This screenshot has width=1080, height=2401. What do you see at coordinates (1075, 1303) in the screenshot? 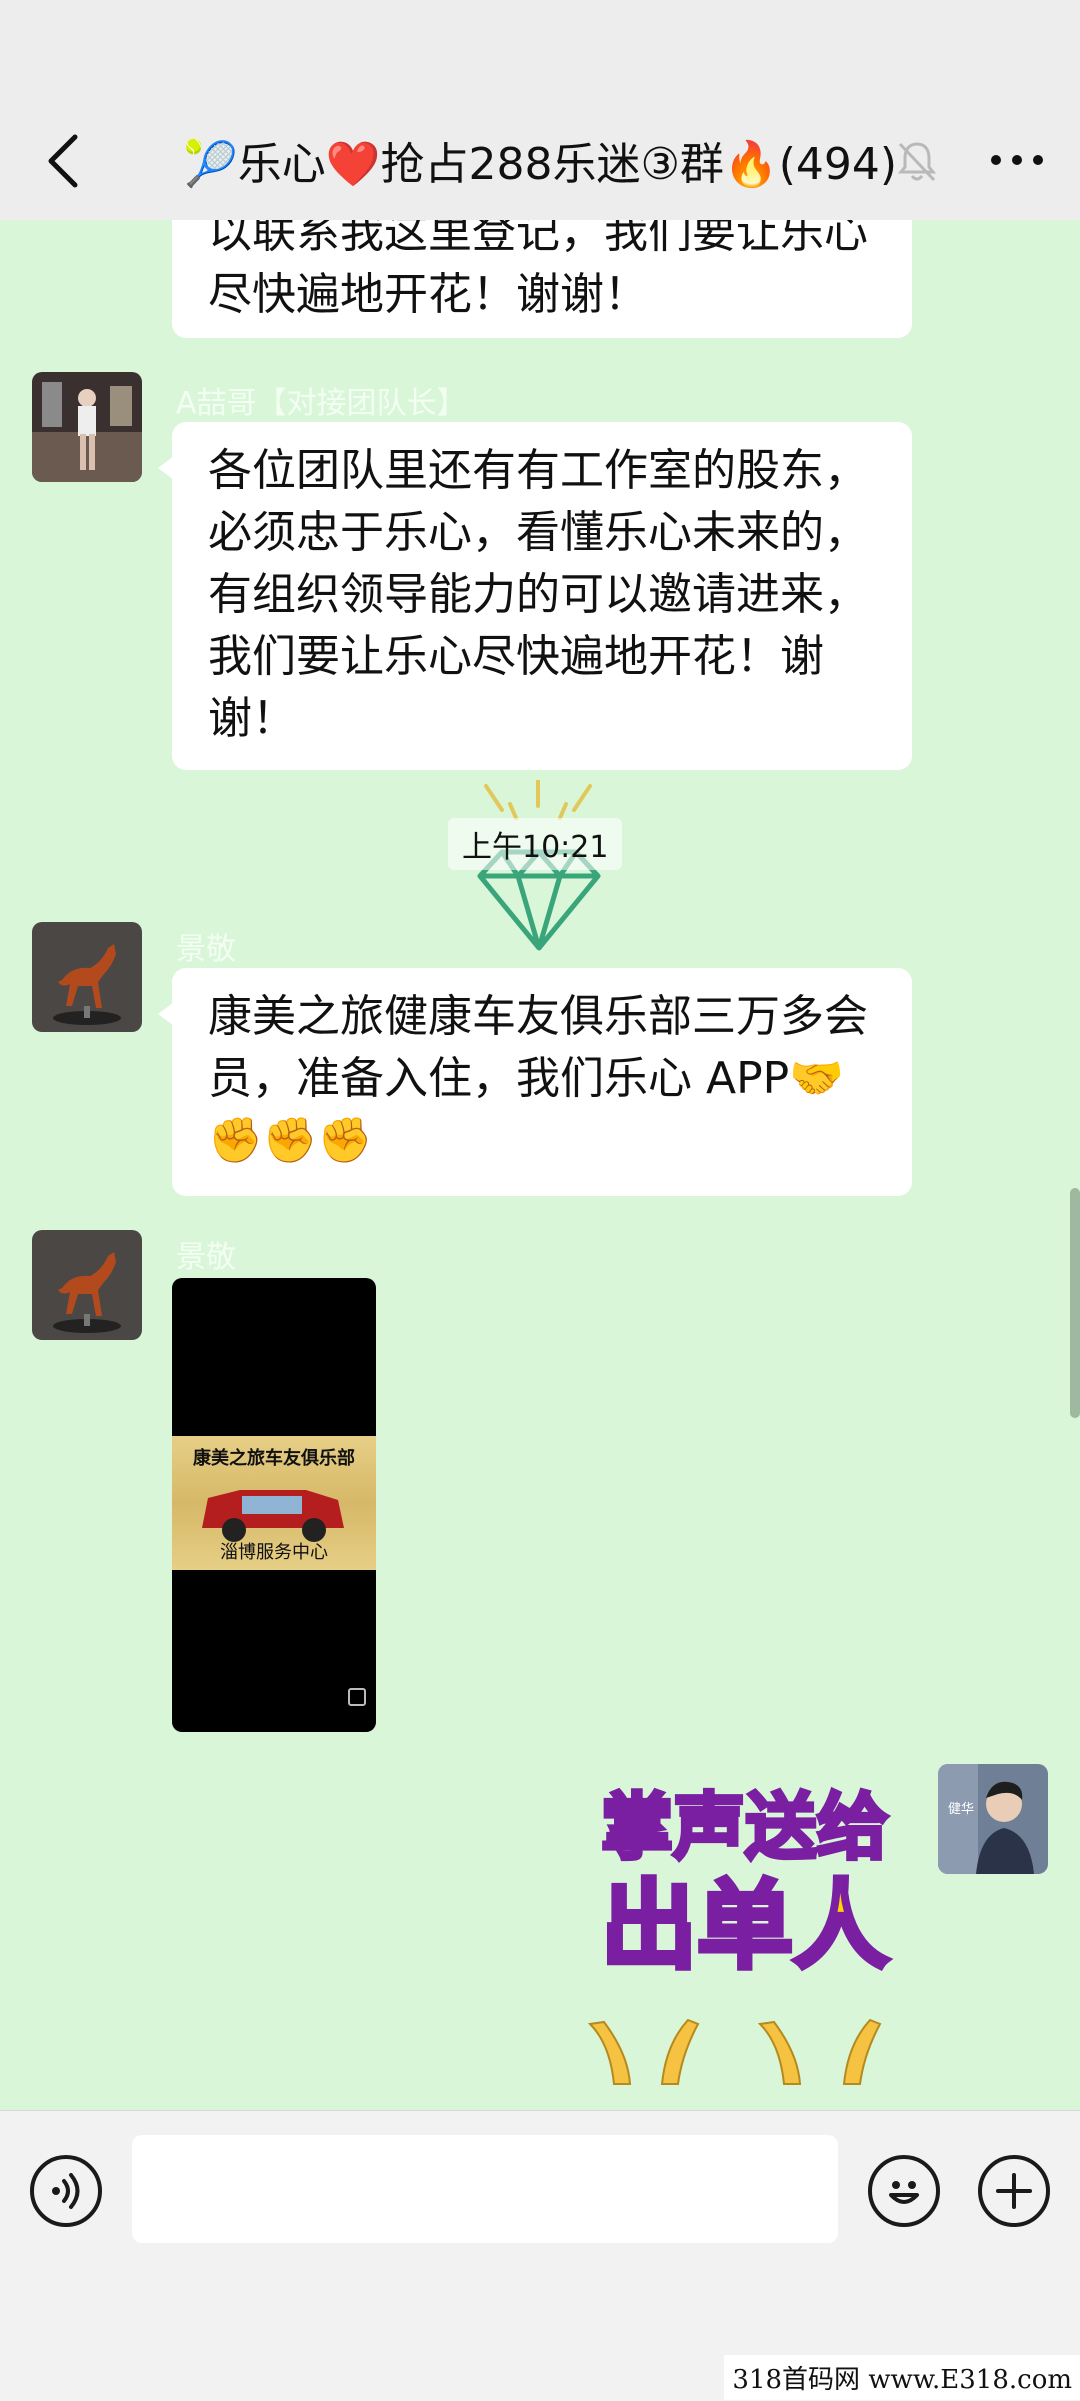
I see `chat-scrollbar` at bounding box center [1075, 1303].